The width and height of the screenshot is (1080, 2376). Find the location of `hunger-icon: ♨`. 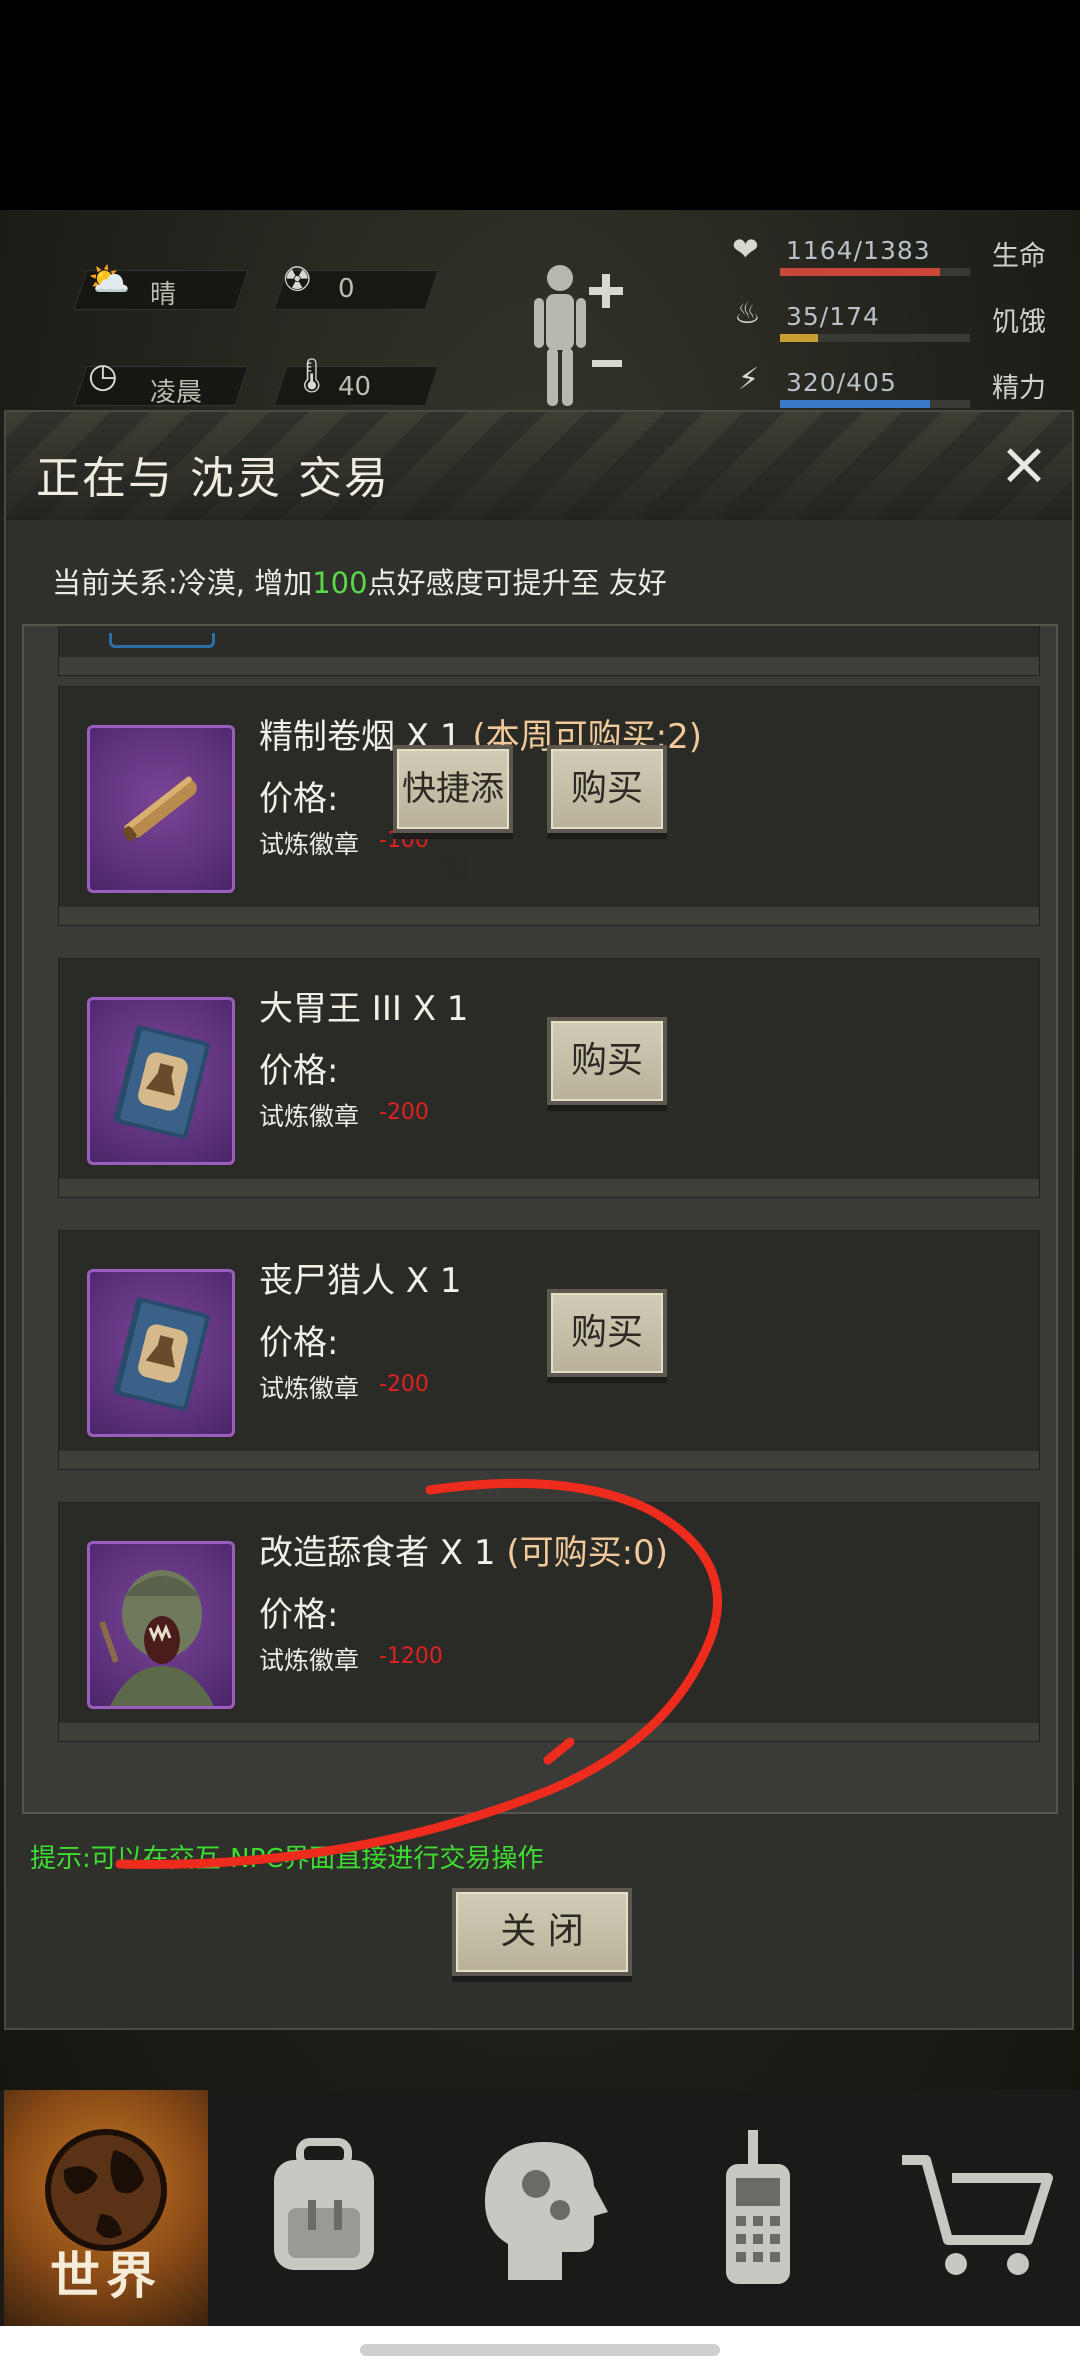

hunger-icon: ♨ is located at coordinates (747, 313).